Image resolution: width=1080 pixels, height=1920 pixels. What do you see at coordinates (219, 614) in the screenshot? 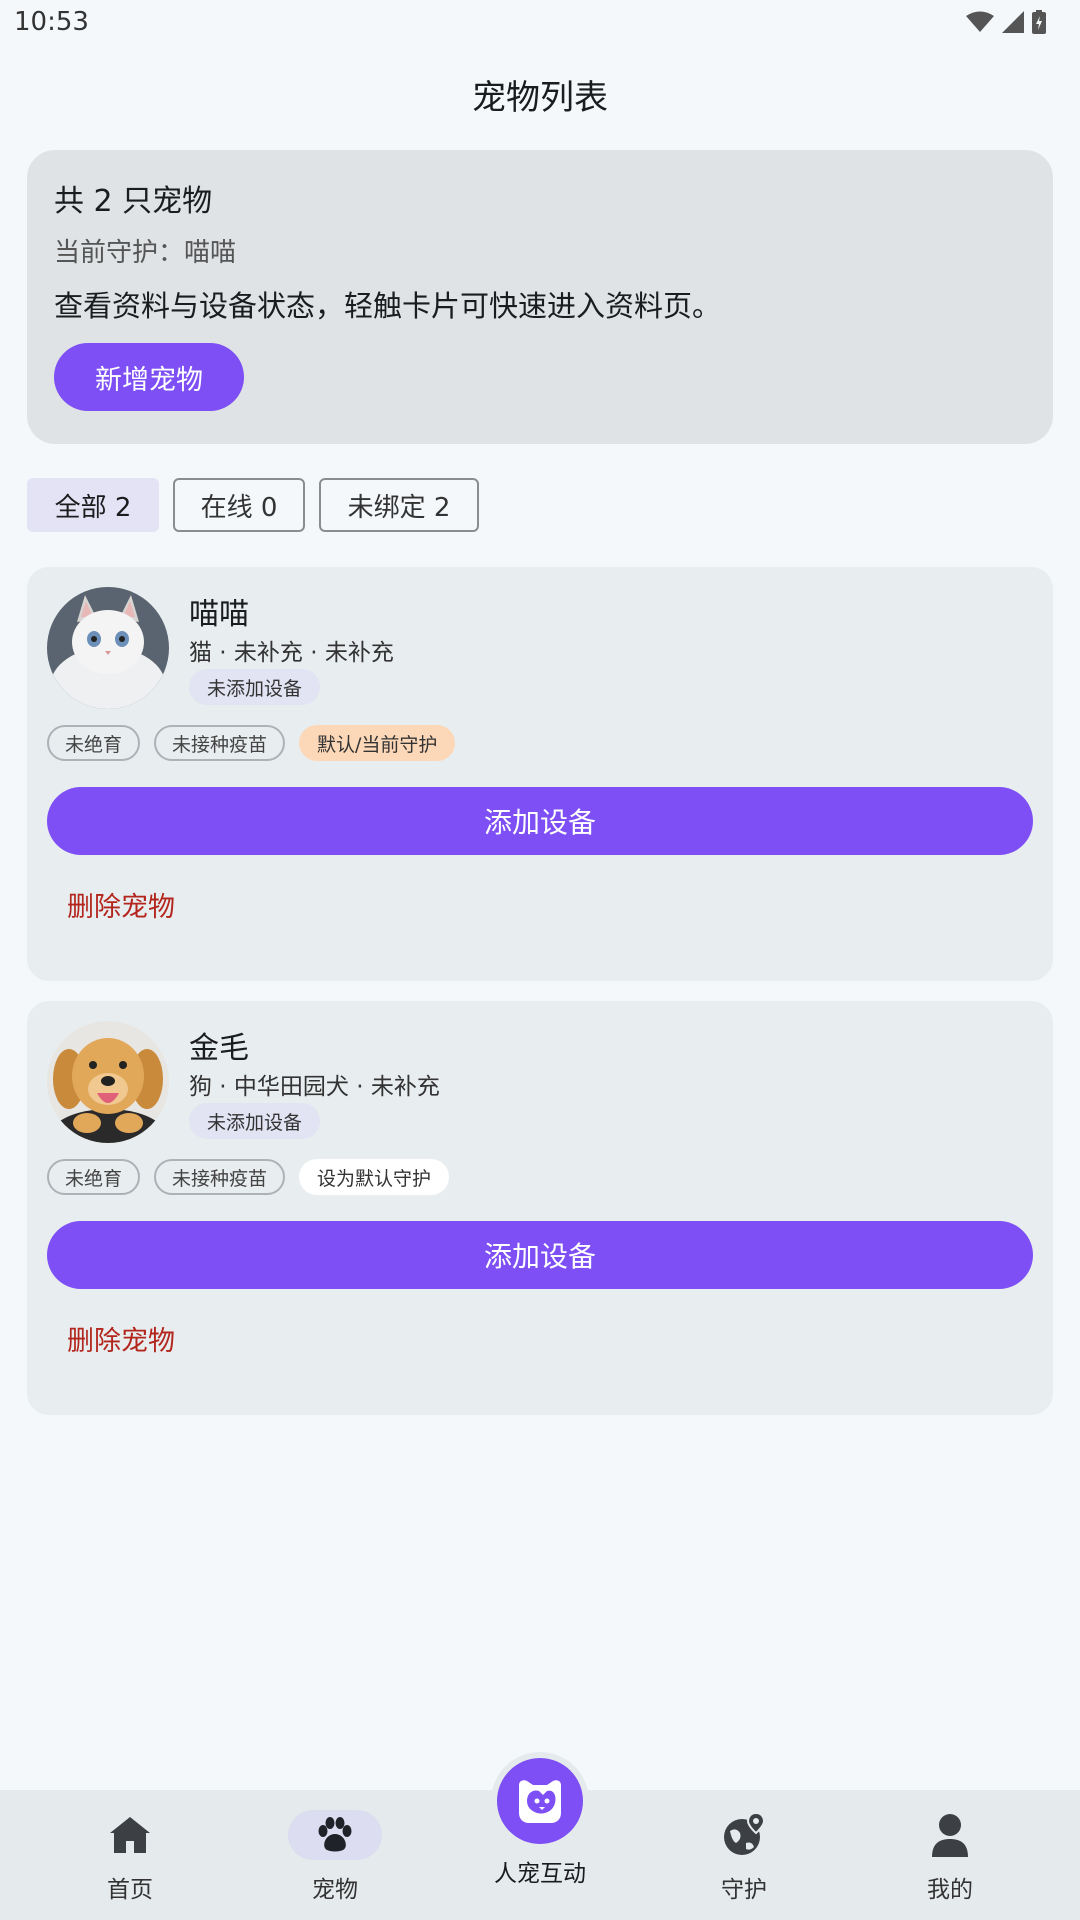
I see `pet-name: 喵喵` at bounding box center [219, 614].